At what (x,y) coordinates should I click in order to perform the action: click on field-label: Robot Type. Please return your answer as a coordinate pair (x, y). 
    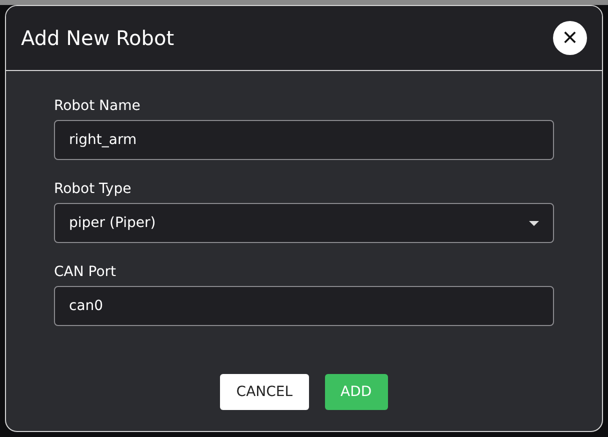
    Looking at the image, I should click on (93, 189).